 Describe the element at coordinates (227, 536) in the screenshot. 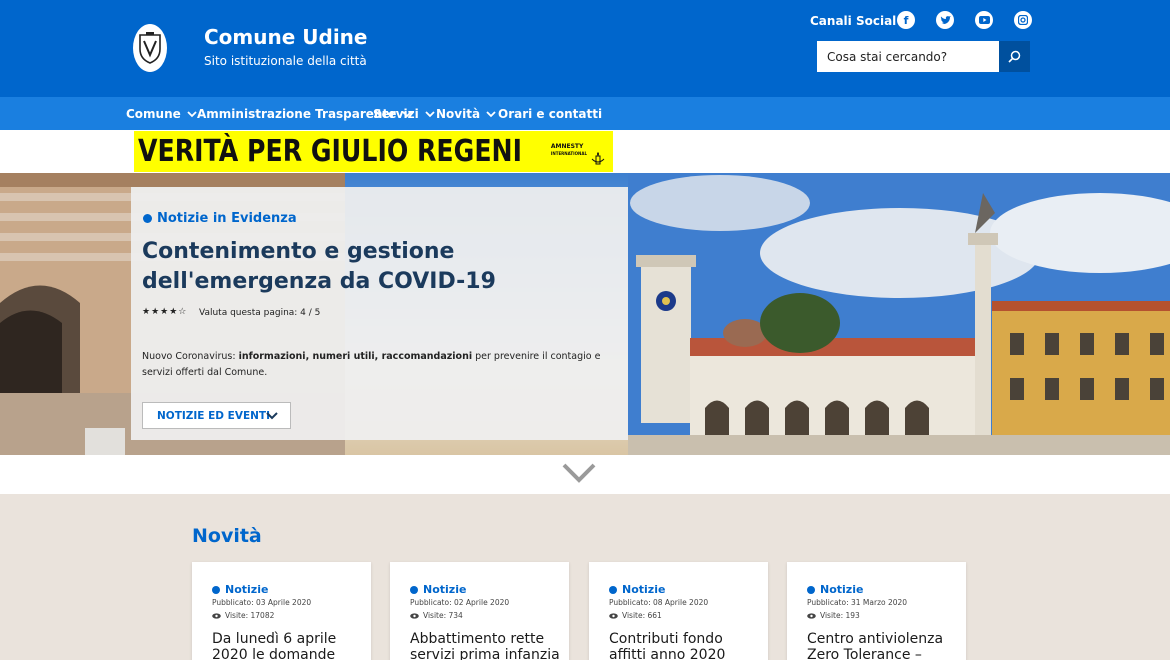

I see `news-section-title: Novità` at that location.